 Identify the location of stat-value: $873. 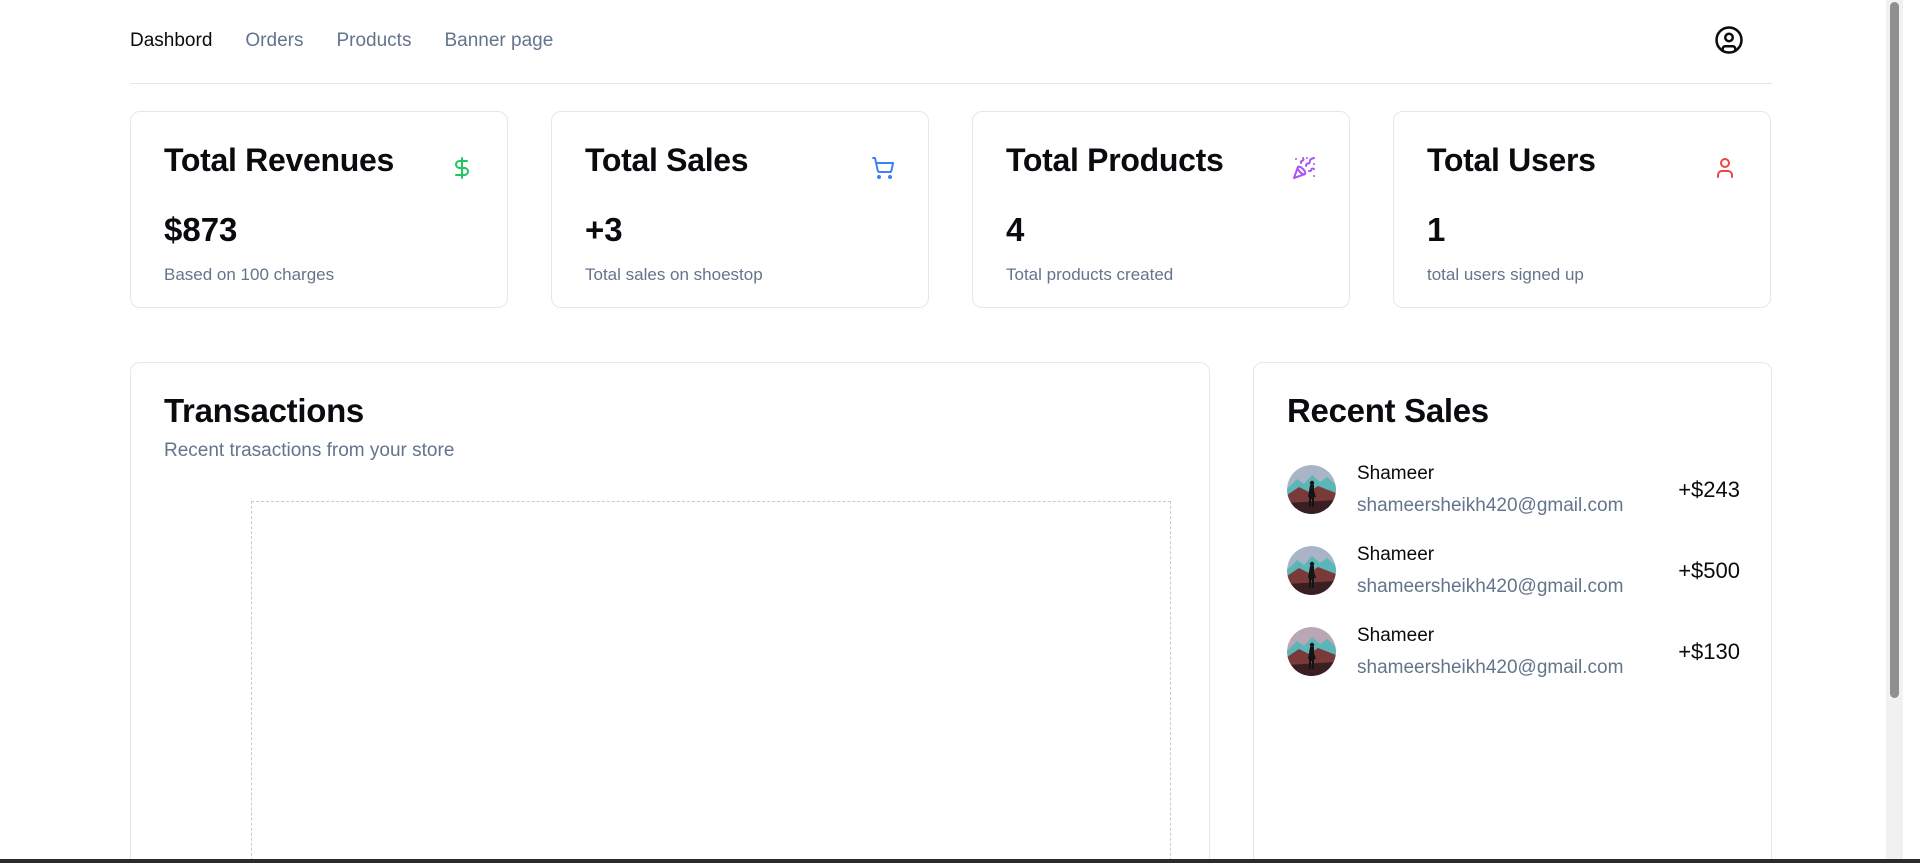
(201, 229).